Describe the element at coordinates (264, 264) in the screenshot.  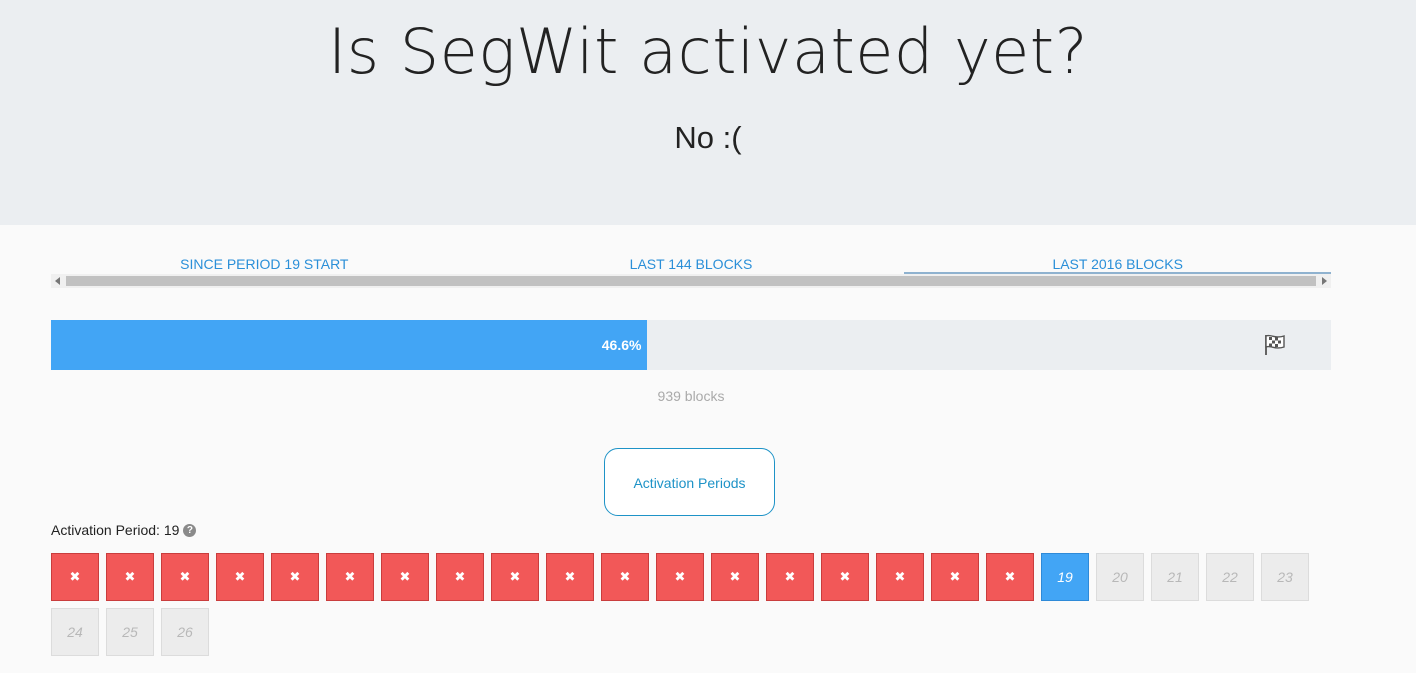
I see `tab-since-period-start: SINCE PERIOD 19 START` at that location.